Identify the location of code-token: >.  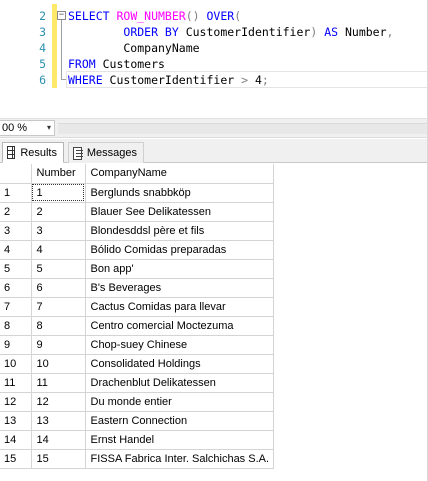
(248, 80).